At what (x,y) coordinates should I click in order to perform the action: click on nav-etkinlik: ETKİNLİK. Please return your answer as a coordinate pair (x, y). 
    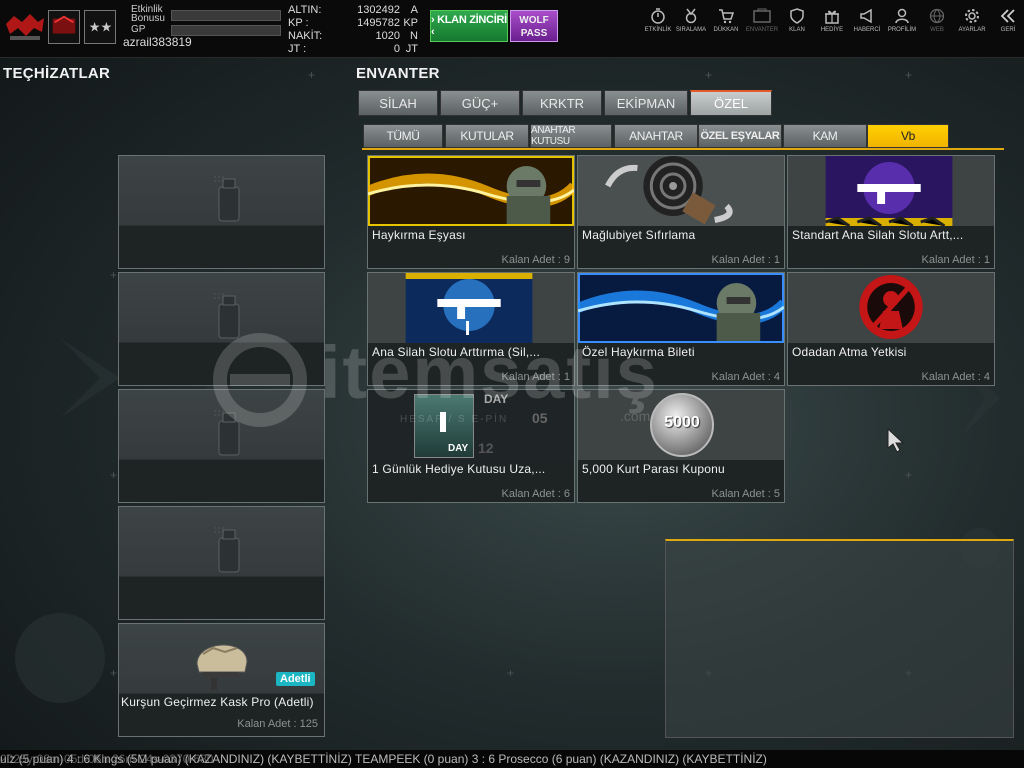
    Looking at the image, I should click on (658, 20).